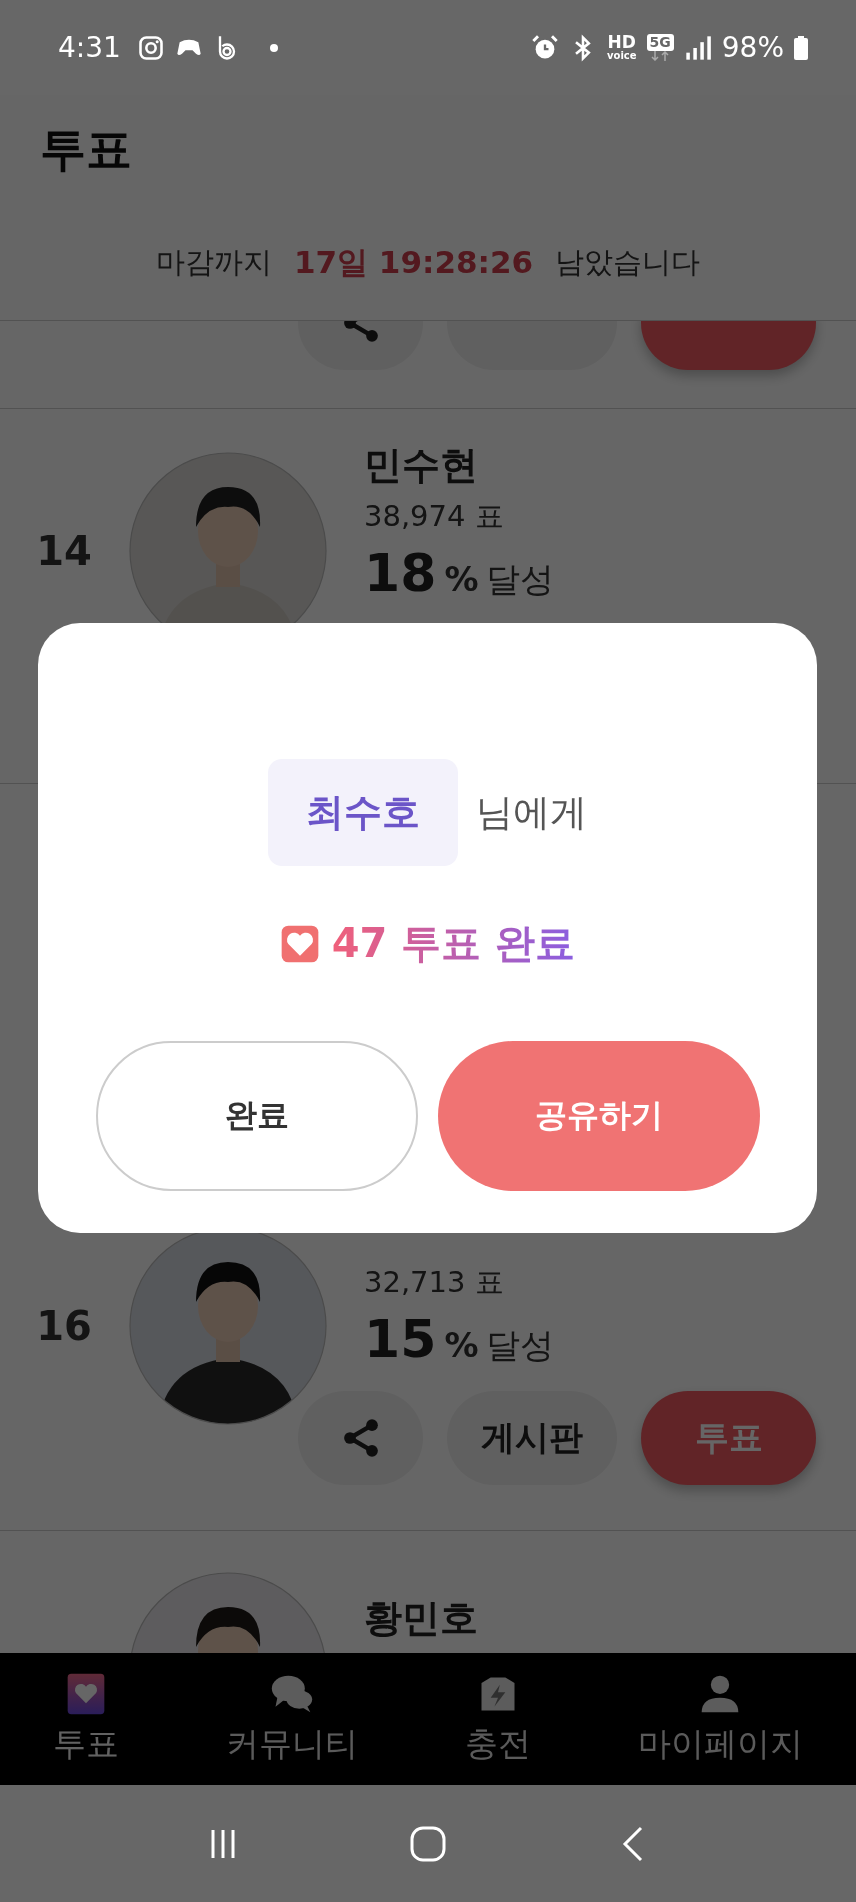  Describe the element at coordinates (64, 1326) in the screenshot. I see `rank-number: 16` at that location.